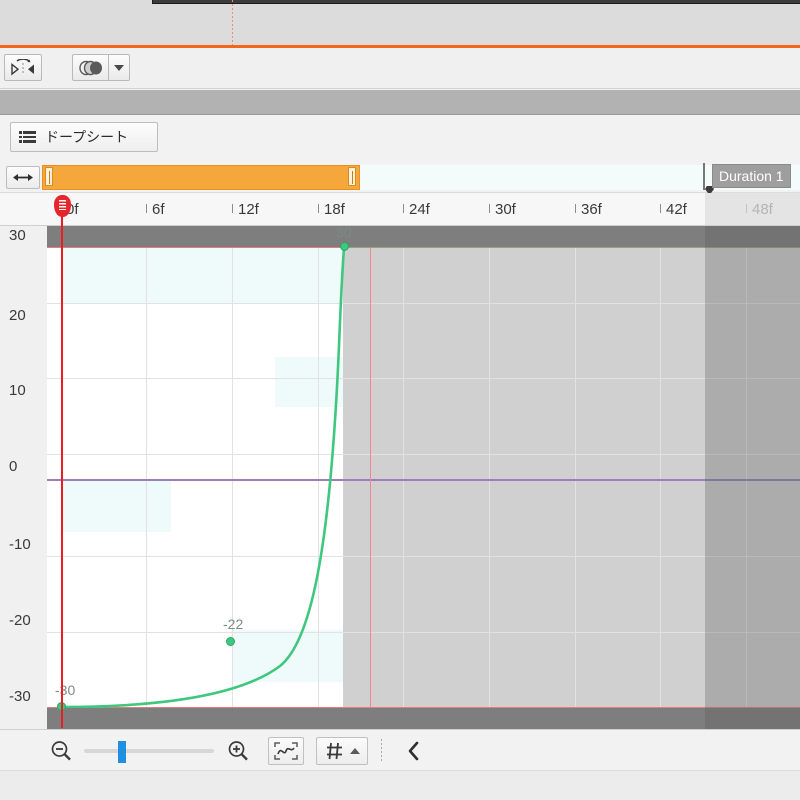 This screenshot has width=800, height=800. I want to click on chevron-left-icon, so click(414, 751).